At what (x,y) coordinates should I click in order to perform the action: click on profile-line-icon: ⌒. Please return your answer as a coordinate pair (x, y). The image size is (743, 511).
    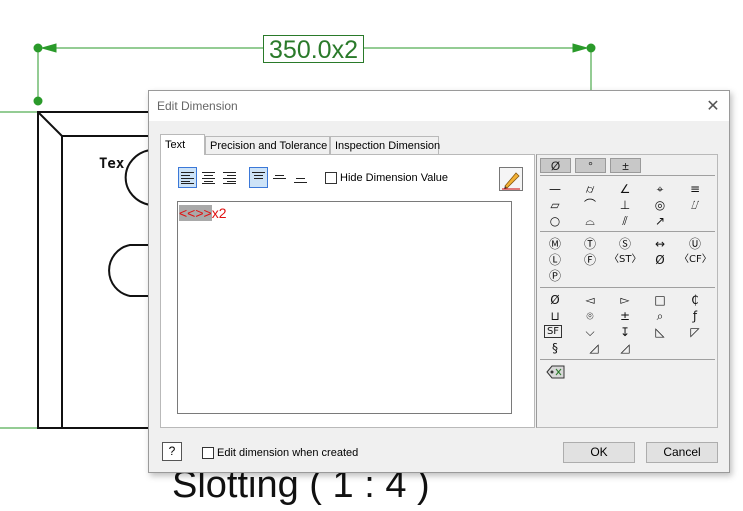
    Looking at the image, I should click on (590, 205).